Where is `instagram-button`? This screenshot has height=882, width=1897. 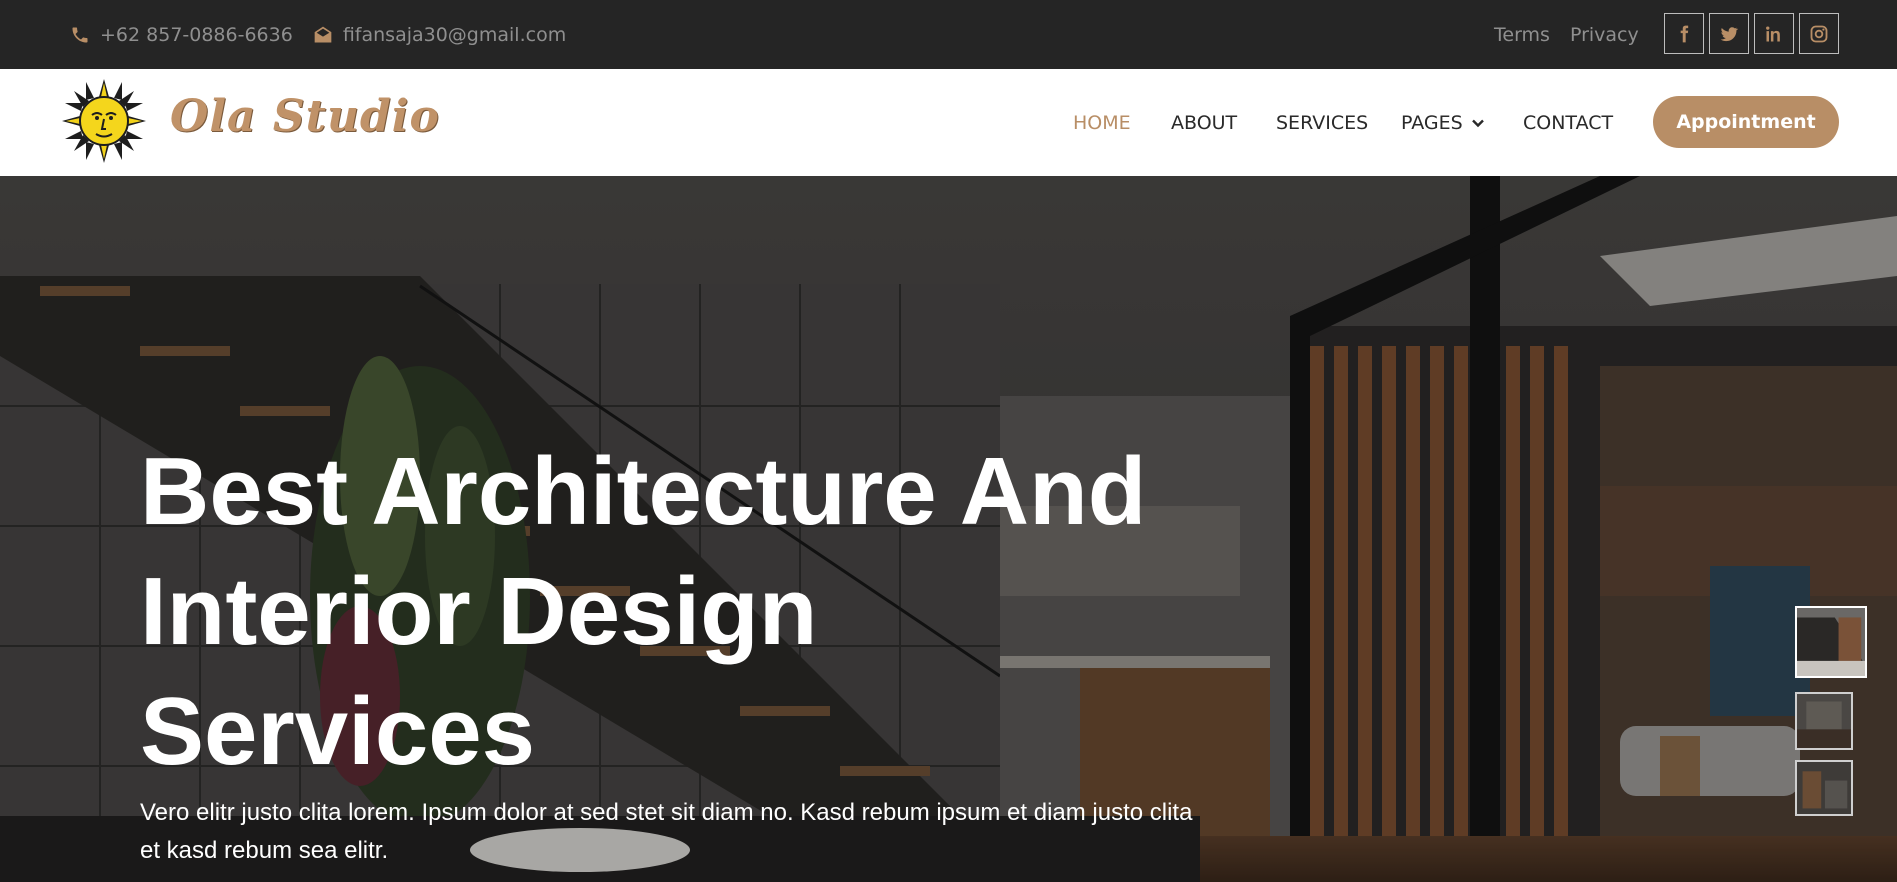
instagram-button is located at coordinates (1819, 33).